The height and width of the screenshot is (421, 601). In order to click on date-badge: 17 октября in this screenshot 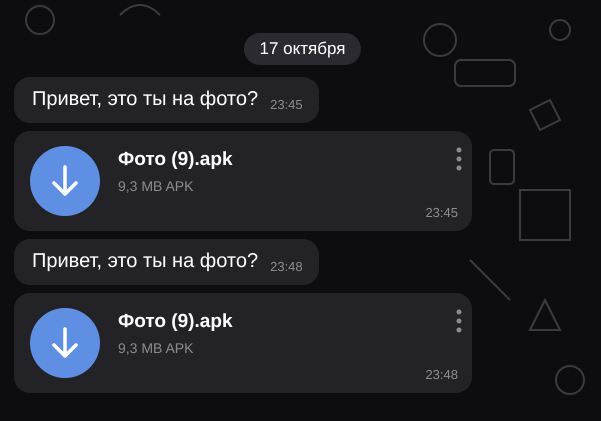, I will do `click(303, 48)`.